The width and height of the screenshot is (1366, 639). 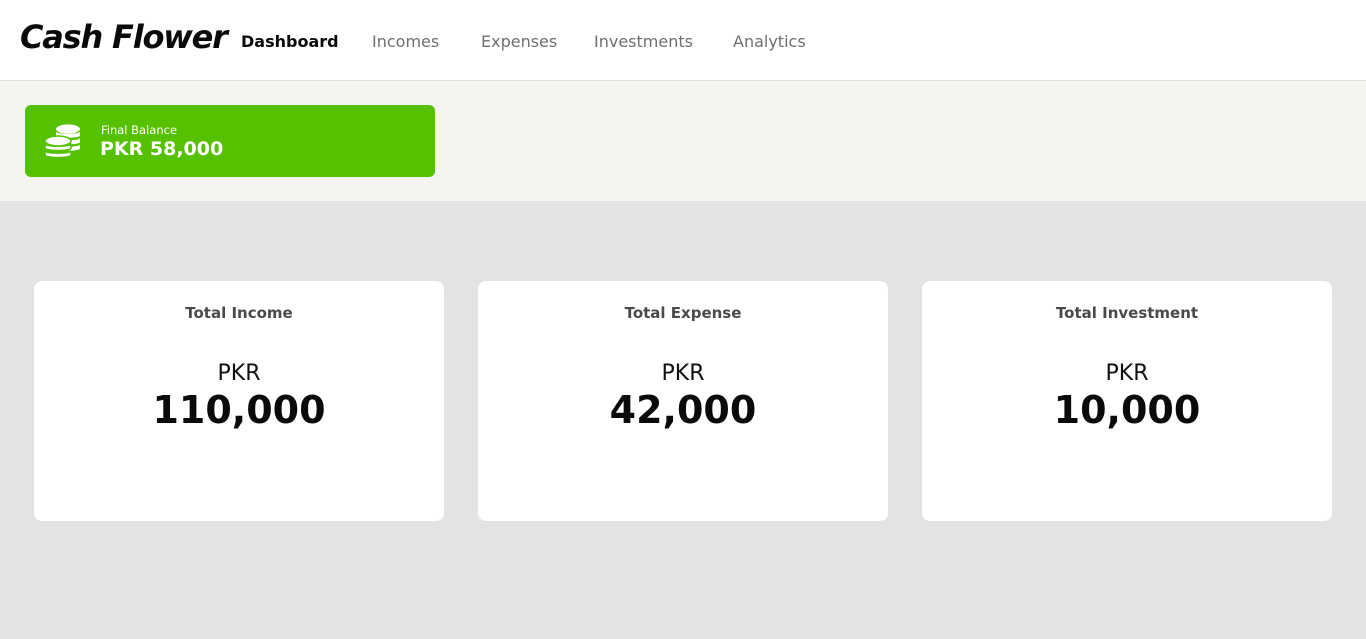 I want to click on coins-stack-icon, so click(x=63, y=142).